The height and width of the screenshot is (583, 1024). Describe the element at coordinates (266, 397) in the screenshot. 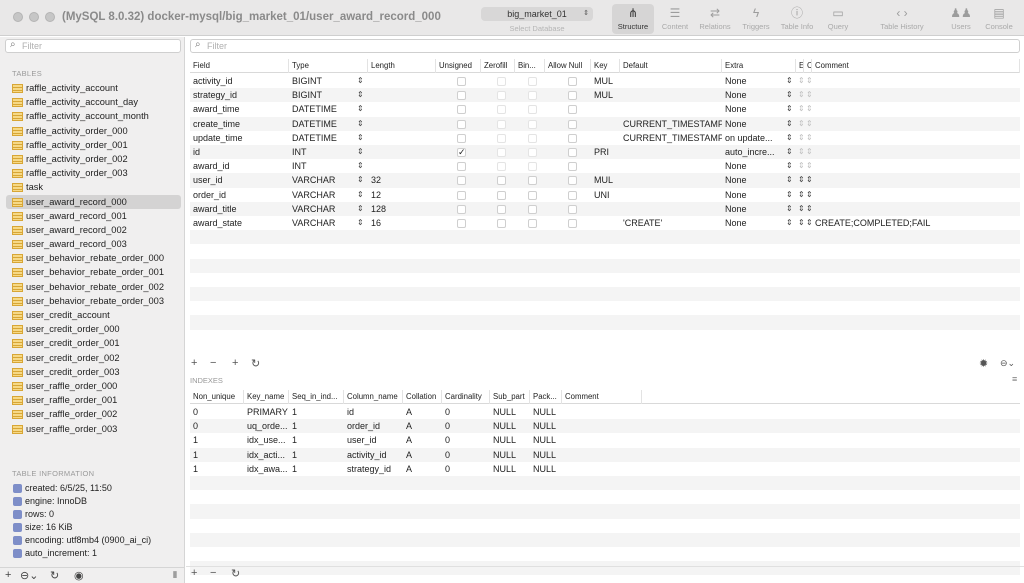

I see `index-column-header: Key_name` at that location.